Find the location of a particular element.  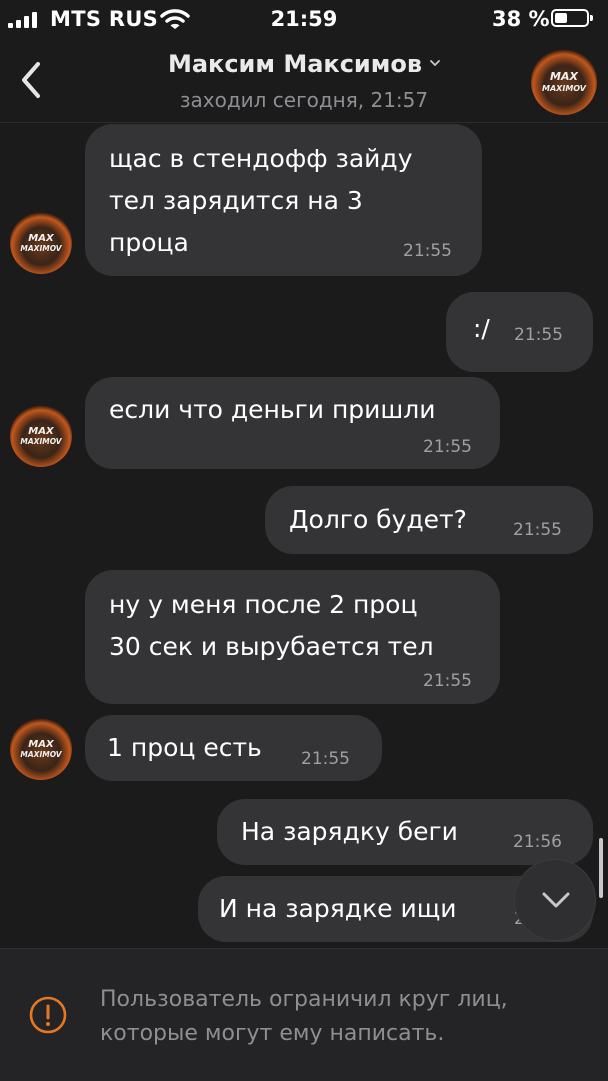

message-bubble-incoming: если что деньги пришли 21:55 is located at coordinates (292, 423).